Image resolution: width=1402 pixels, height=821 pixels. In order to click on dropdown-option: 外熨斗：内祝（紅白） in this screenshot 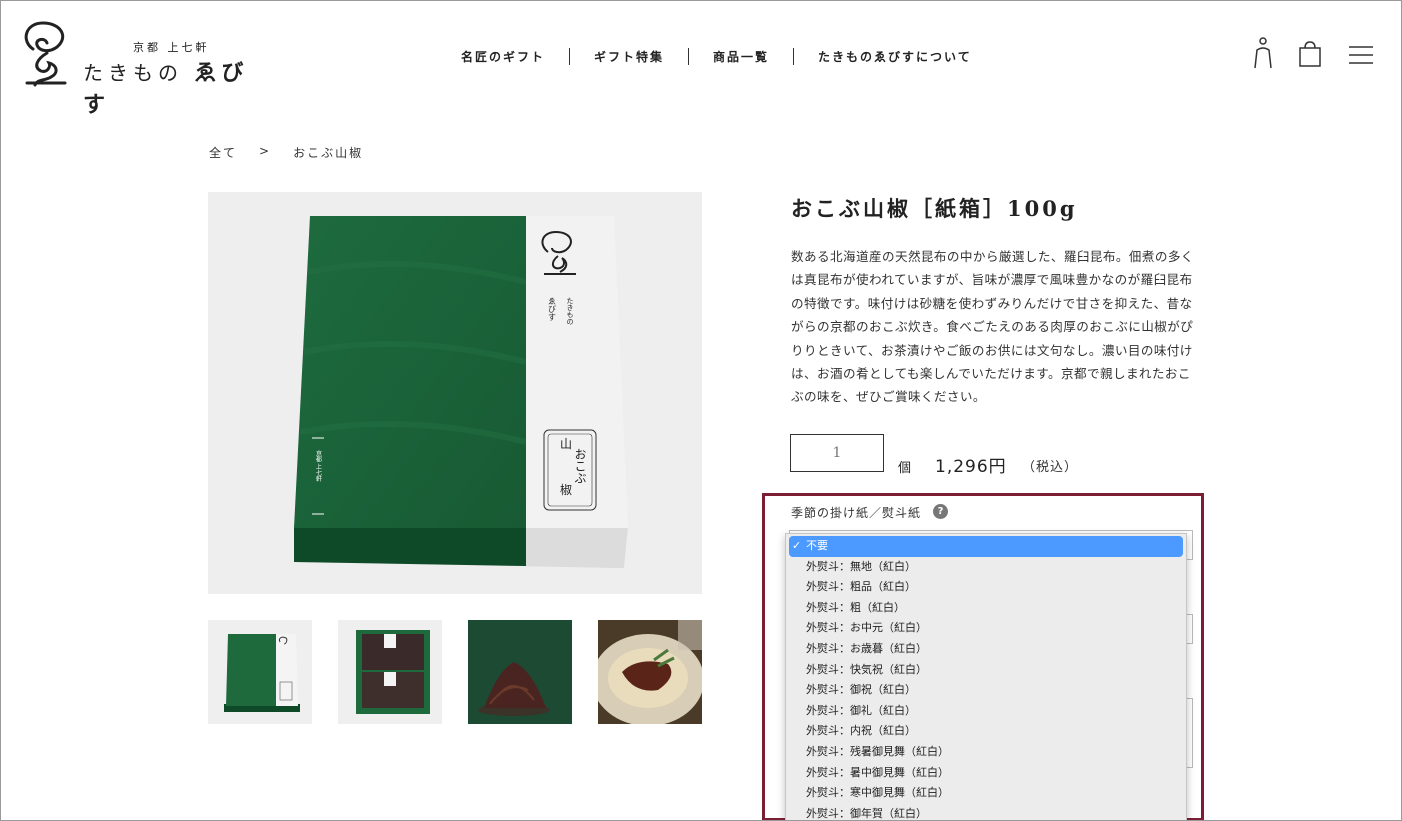, I will do `click(986, 731)`.